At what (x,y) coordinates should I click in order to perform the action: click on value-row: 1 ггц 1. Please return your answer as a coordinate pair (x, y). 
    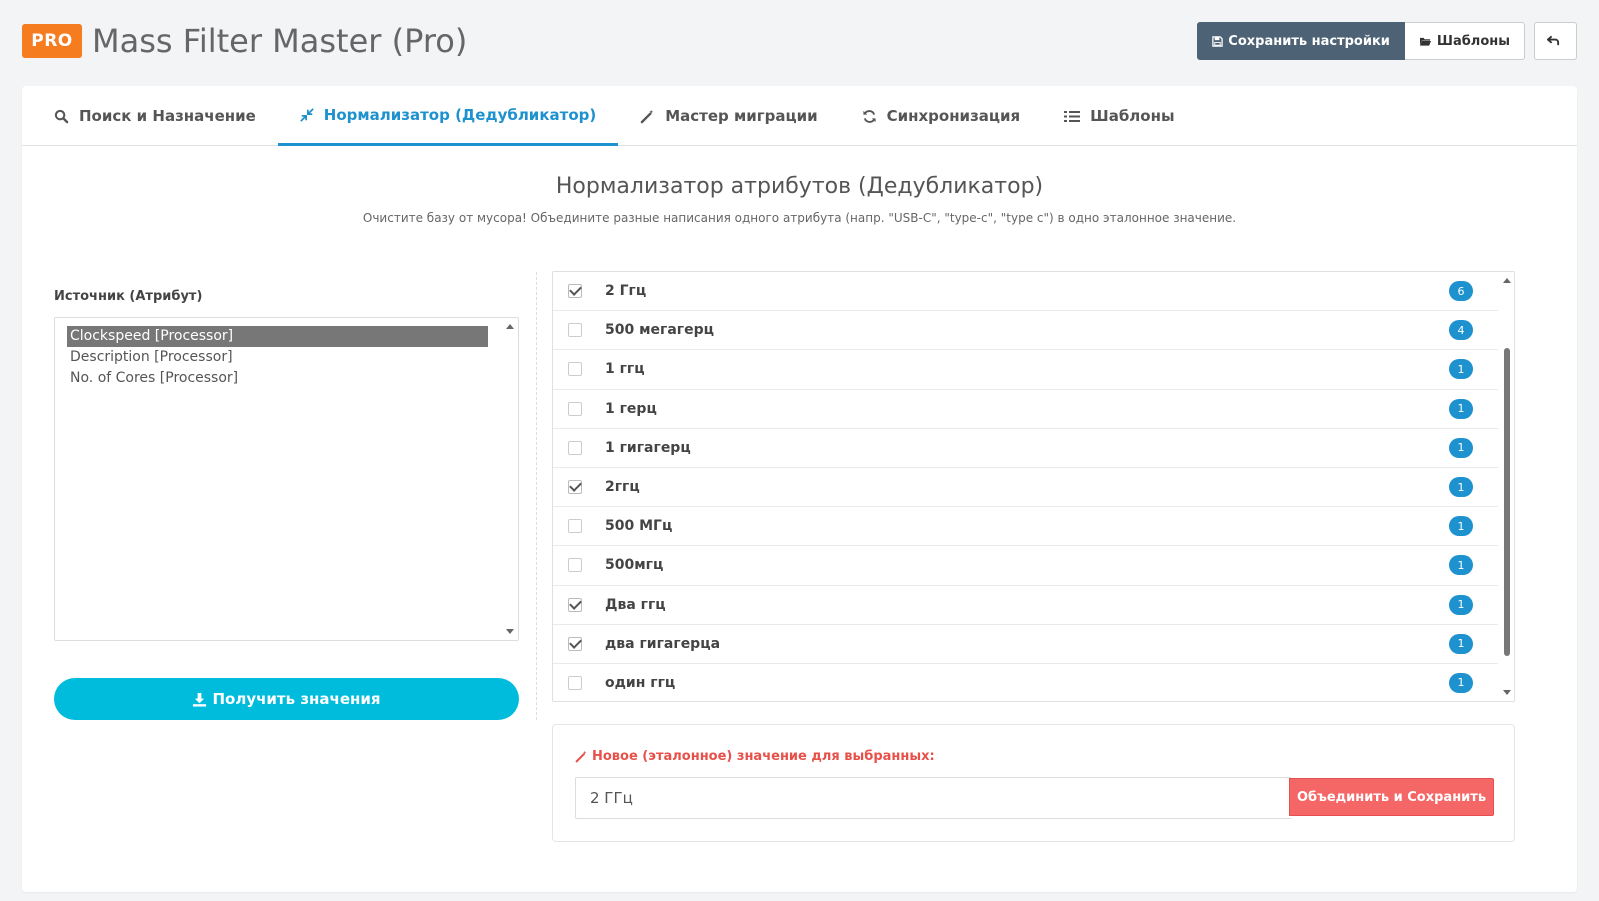
    Looking at the image, I should click on (1025, 370).